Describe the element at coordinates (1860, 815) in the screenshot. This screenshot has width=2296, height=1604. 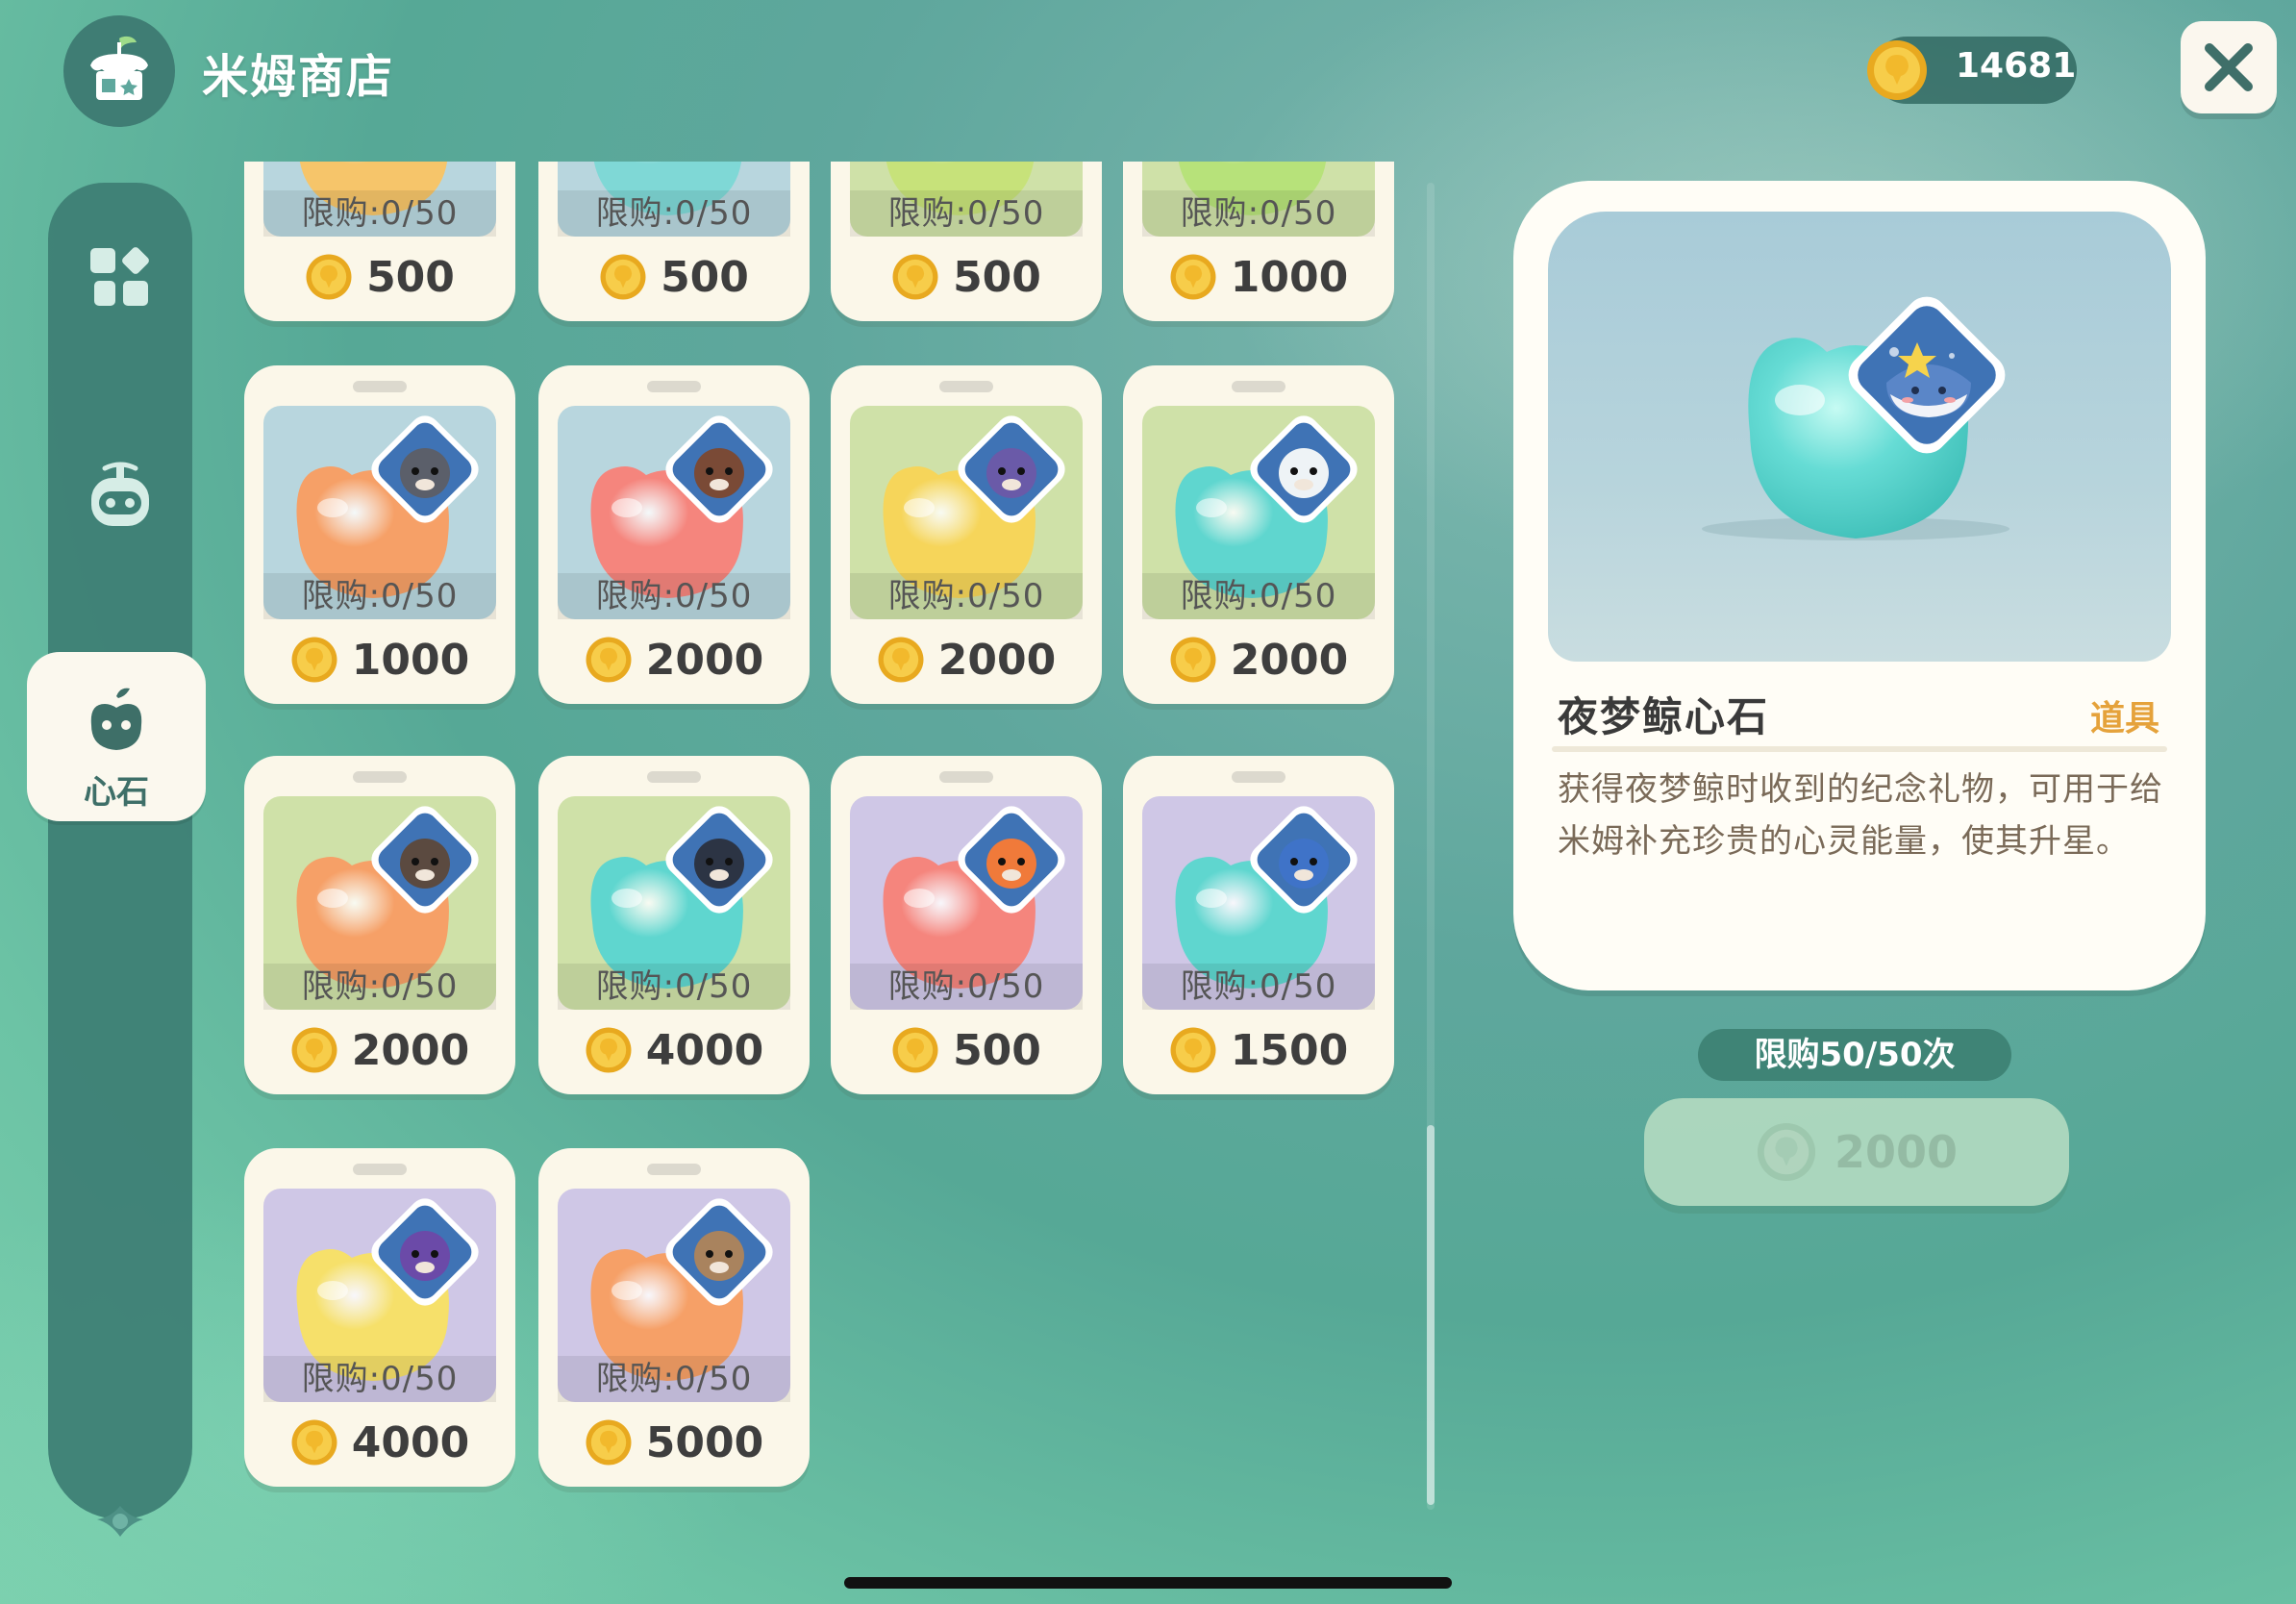
I see `item-description: 获得夜梦鲸时收到的纪念礼物，可用于给米姆补充珍贵的心灵能量，使其升星。` at that location.